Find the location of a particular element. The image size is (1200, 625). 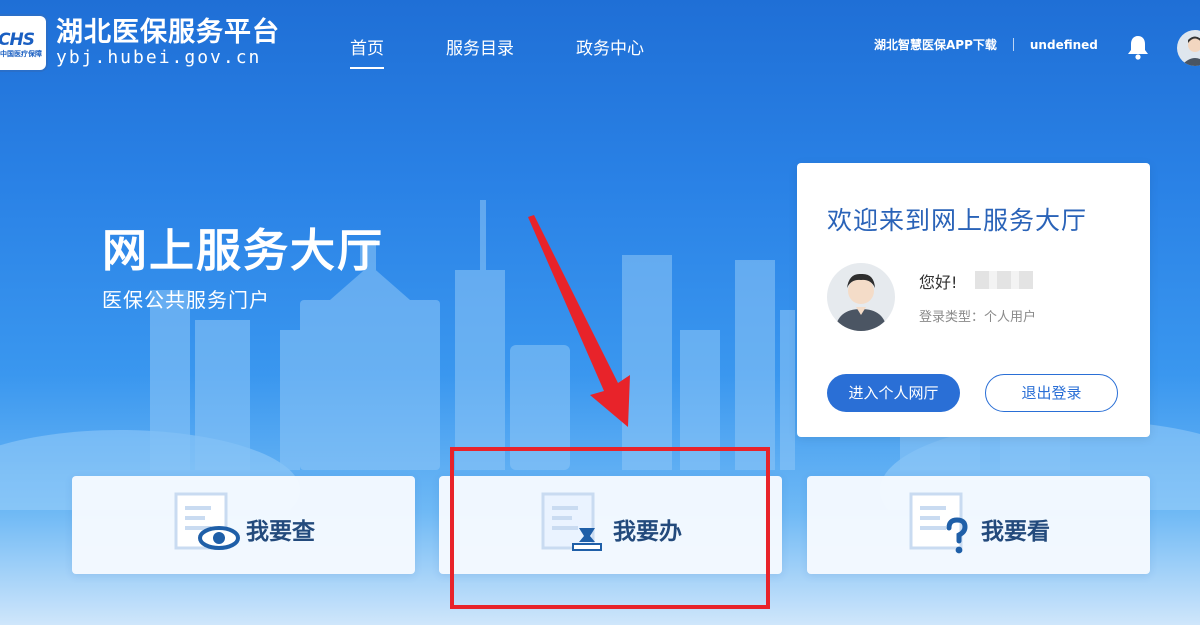

welcome-card: 欢迎来到网上服务大厅 您好! 登录类型：个人用户 进入个人网厅 退出登录 is located at coordinates (973, 300).